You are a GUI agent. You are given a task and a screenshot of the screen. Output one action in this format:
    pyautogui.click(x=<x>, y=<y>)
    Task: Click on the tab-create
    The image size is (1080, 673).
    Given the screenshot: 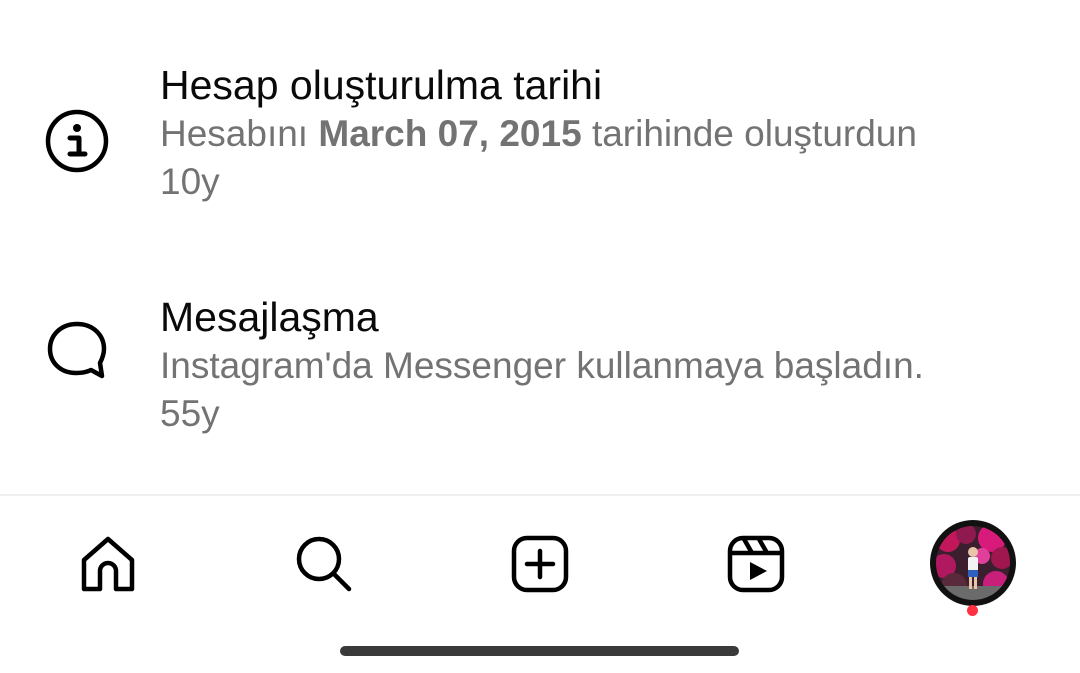 What is the action you would take?
    pyautogui.click(x=540, y=564)
    